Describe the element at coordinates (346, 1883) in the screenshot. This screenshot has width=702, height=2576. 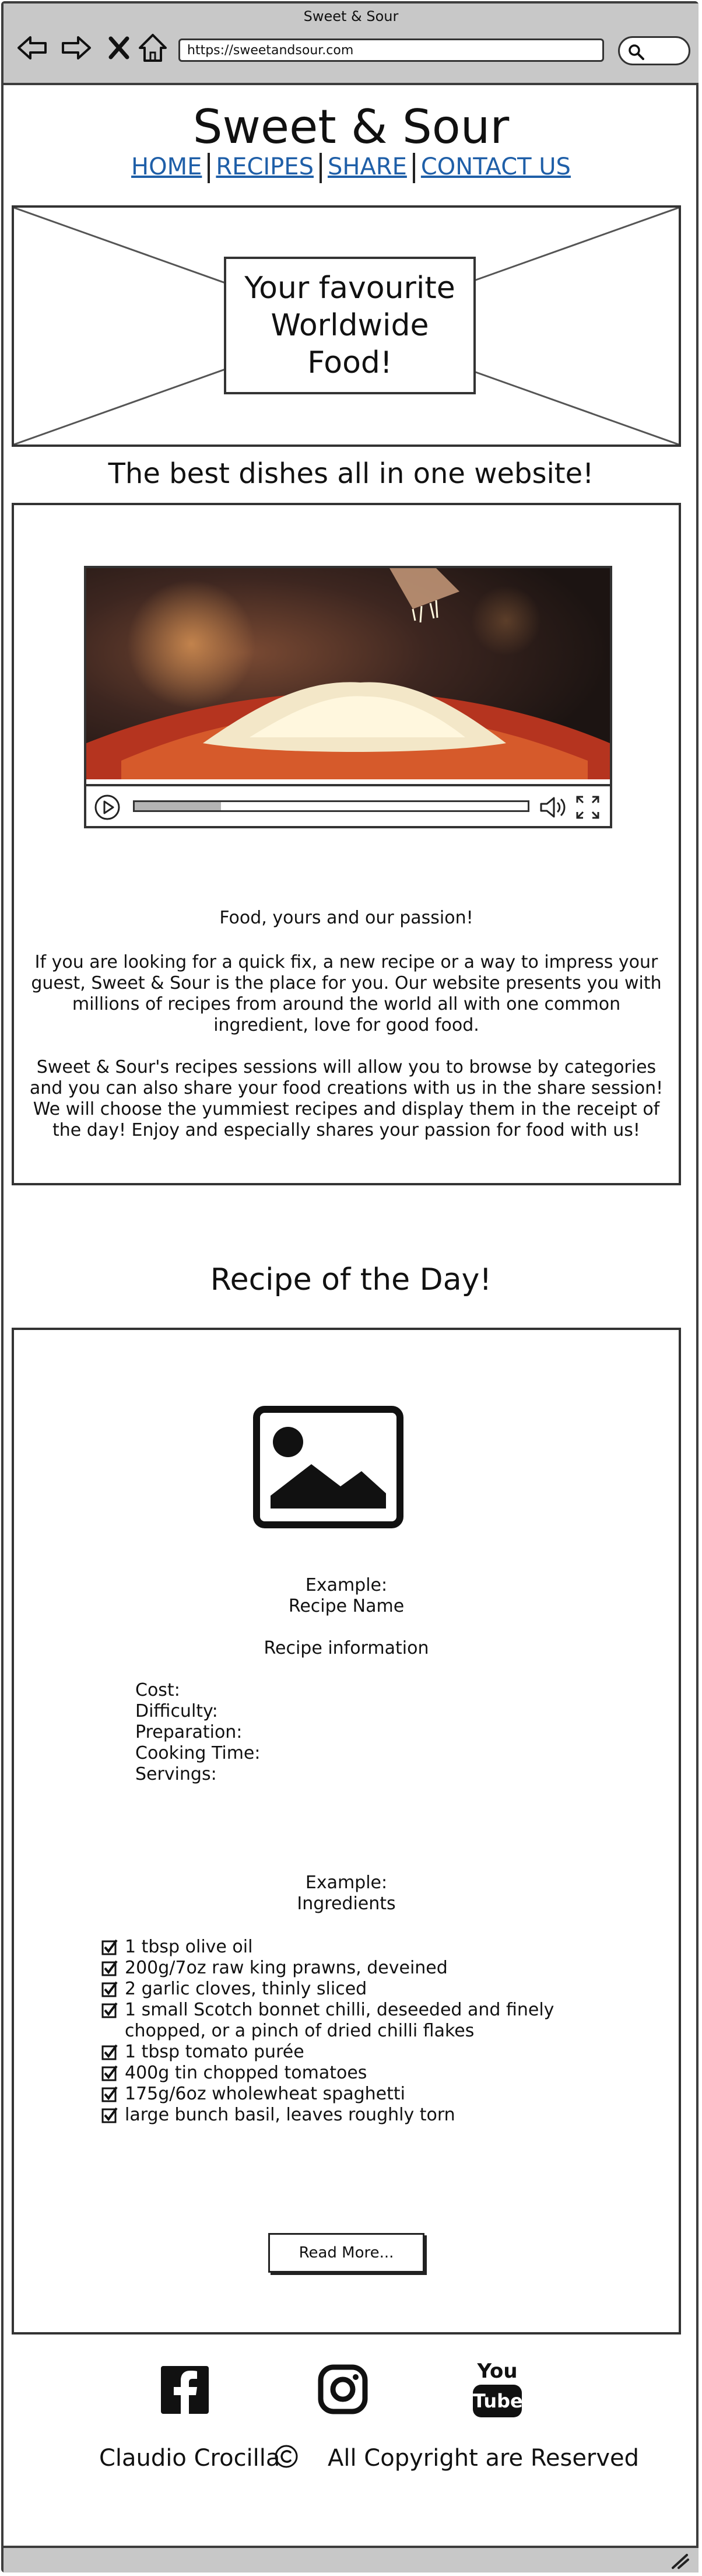
I see `ingredients-example-label: Example:` at that location.